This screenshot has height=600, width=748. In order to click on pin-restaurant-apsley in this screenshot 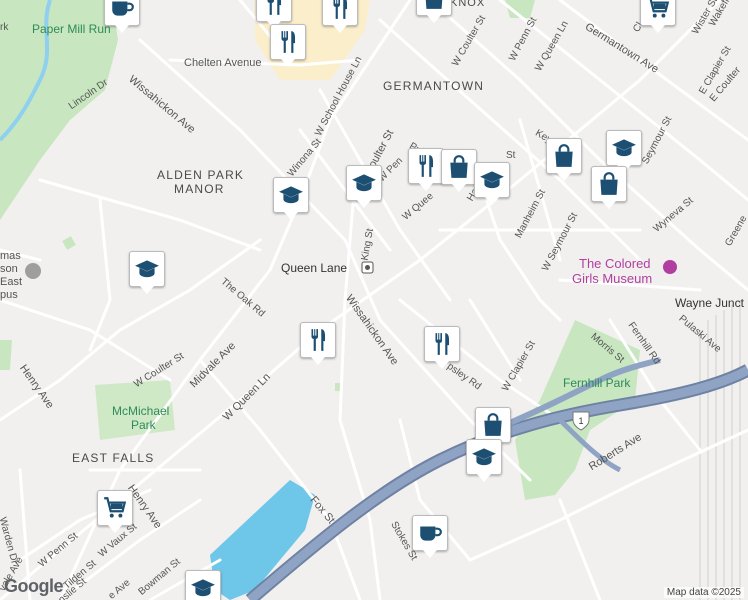, I will do `click(442, 347)`.